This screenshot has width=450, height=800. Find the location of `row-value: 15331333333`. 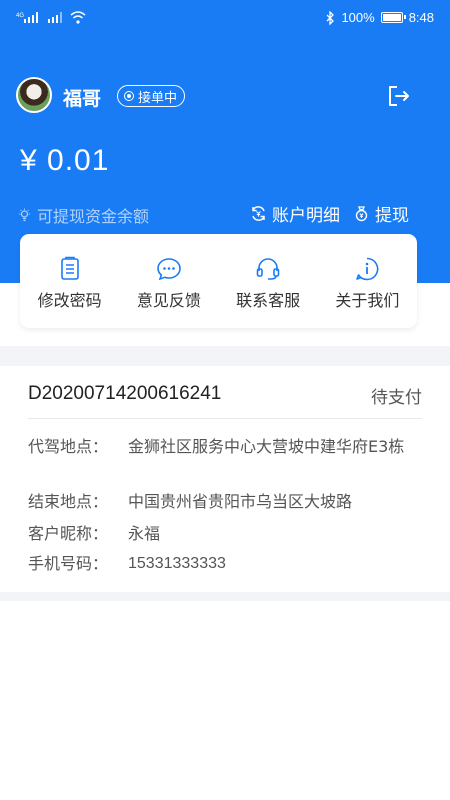

row-value: 15331333333 is located at coordinates (177, 563).